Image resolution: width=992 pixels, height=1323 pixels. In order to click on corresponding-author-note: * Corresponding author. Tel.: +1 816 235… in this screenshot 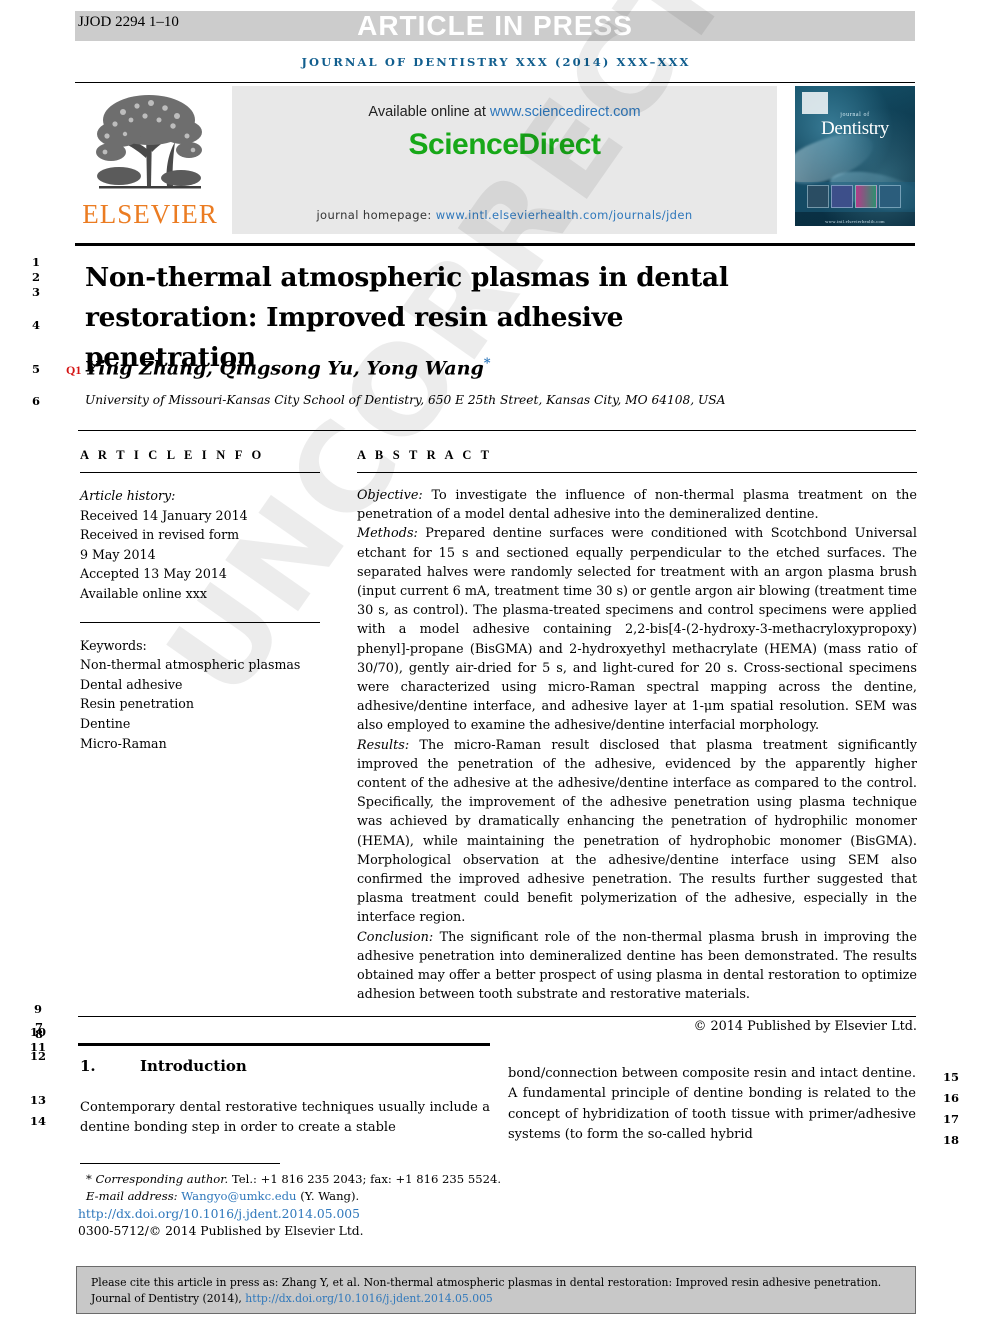, I will do `click(300, 1179)`.